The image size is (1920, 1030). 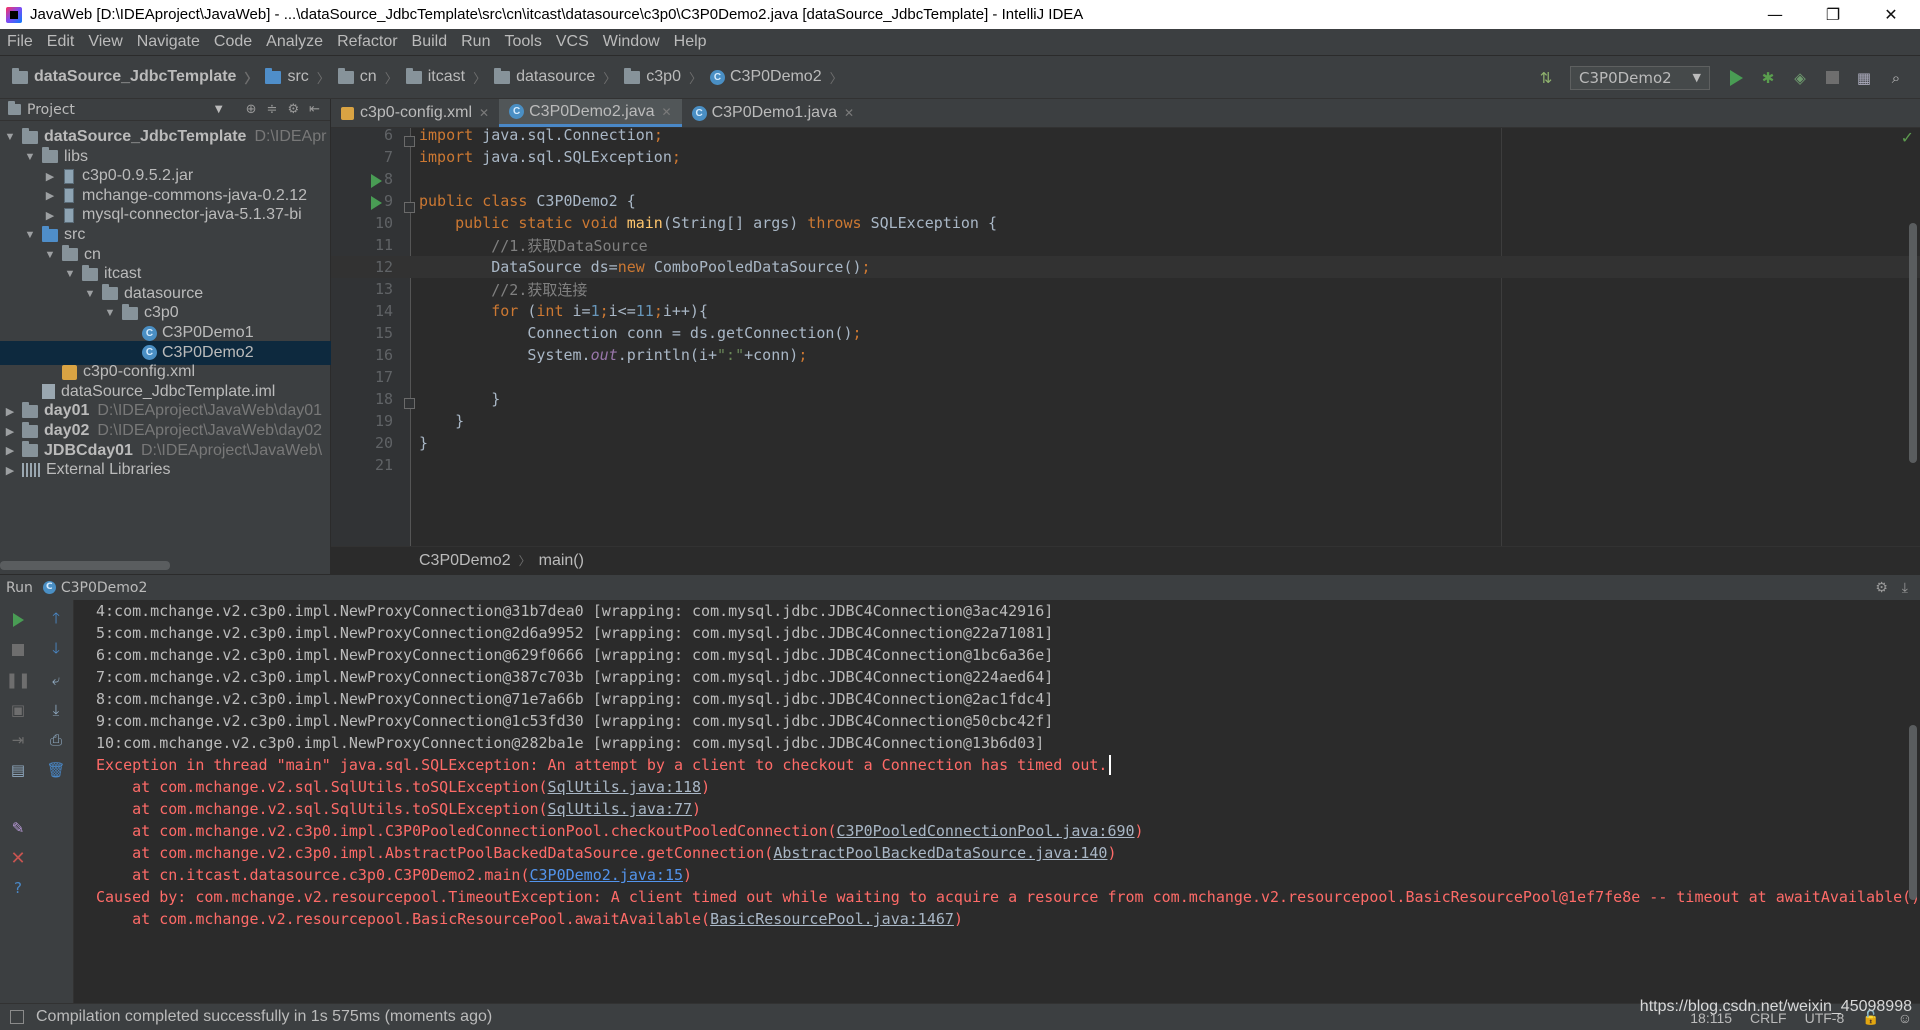 What do you see at coordinates (1913, 812) in the screenshot?
I see `console-scrollbar` at bounding box center [1913, 812].